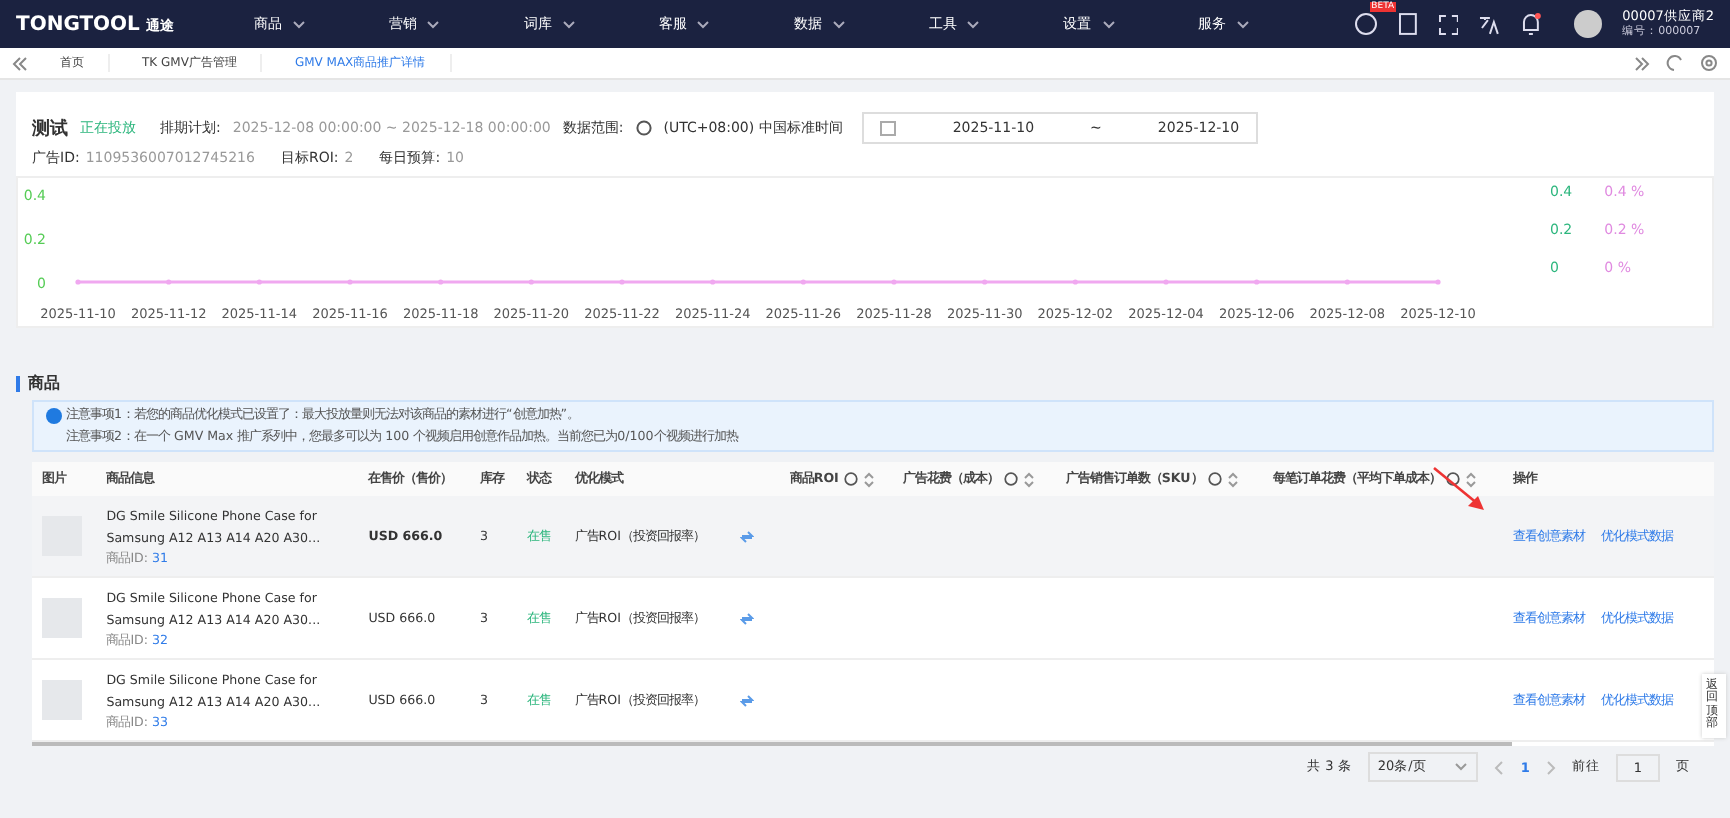 Image resolution: width=1730 pixels, height=818 pixels. What do you see at coordinates (1531, 24) in the screenshot?
I see `bell-icon` at bounding box center [1531, 24].